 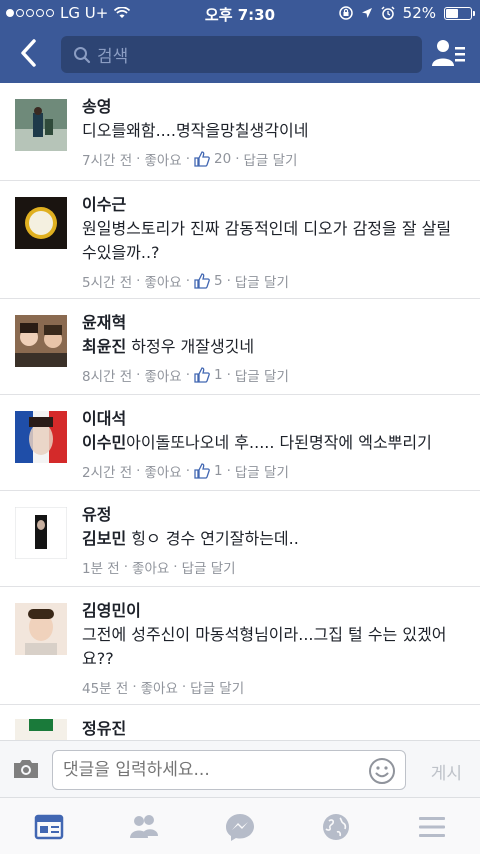 What do you see at coordinates (107, 377) in the screenshot?
I see `comment-time: 8시간 전` at bounding box center [107, 377].